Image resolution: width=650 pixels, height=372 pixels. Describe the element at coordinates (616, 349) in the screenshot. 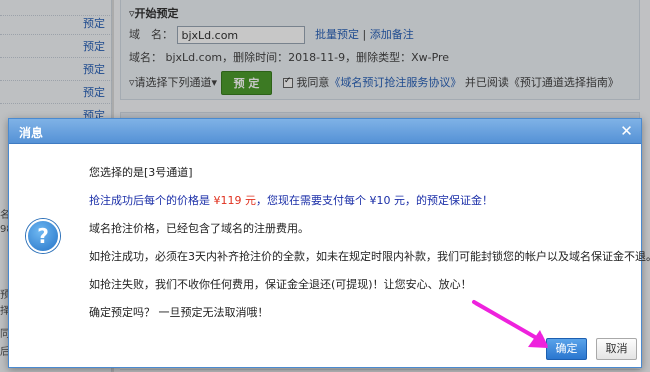

I see `cancel-button: 取消` at that location.